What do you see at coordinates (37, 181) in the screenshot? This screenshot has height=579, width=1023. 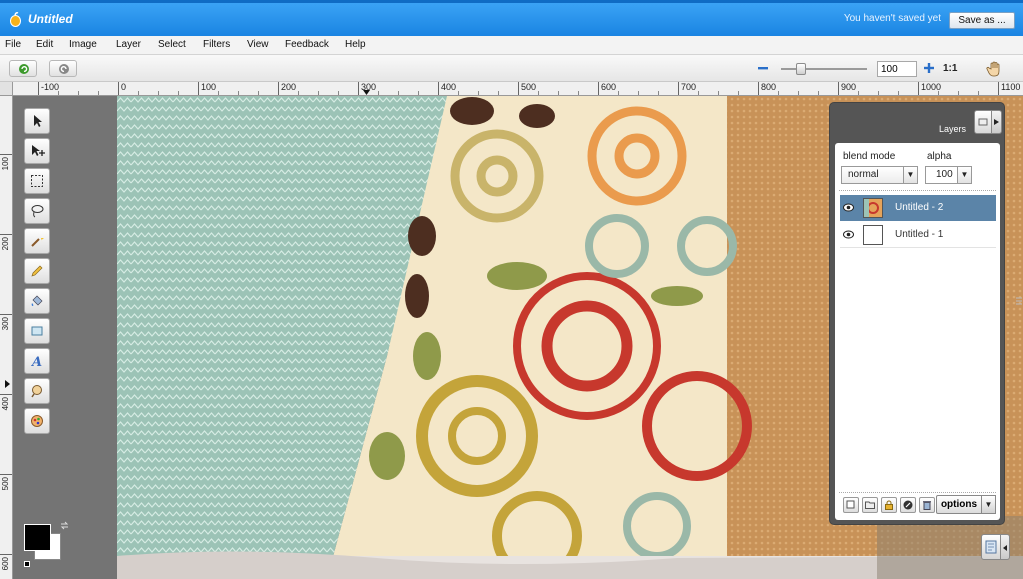 I see `tool-marquee` at bounding box center [37, 181].